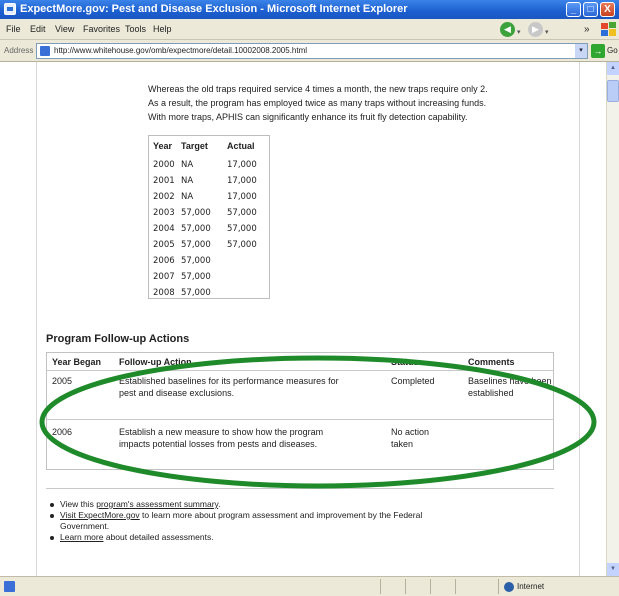  I want to click on vertical-scrollbar: ▲ ▼, so click(612, 319).